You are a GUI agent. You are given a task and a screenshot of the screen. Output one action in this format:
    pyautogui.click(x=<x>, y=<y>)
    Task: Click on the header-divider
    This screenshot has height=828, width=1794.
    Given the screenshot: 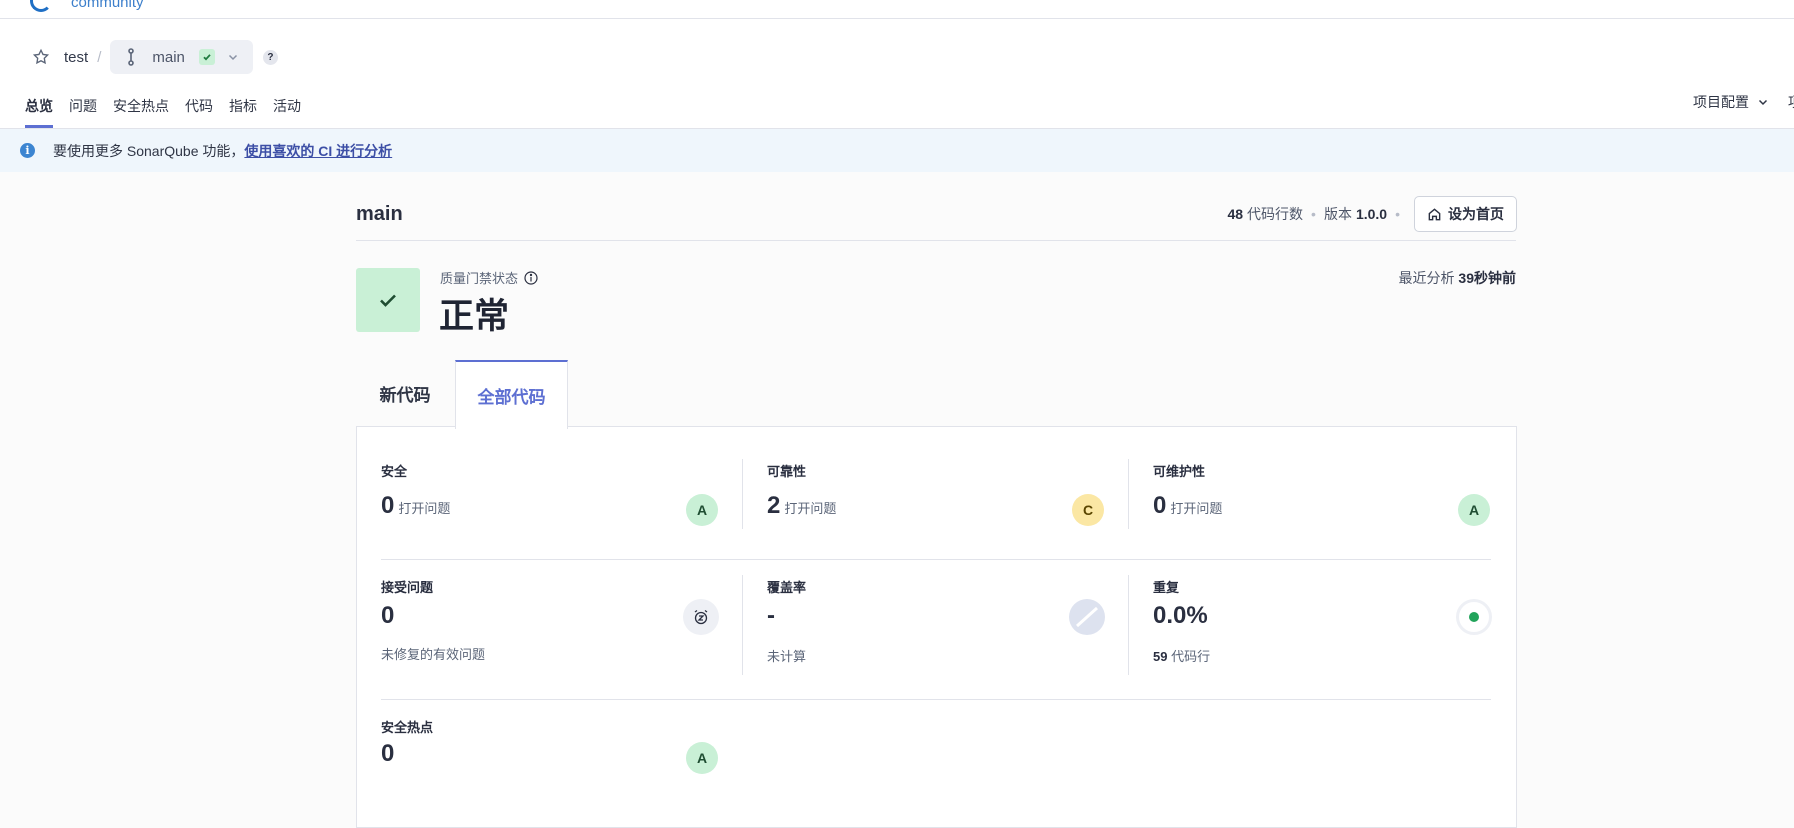 What is the action you would take?
    pyautogui.click(x=936, y=240)
    